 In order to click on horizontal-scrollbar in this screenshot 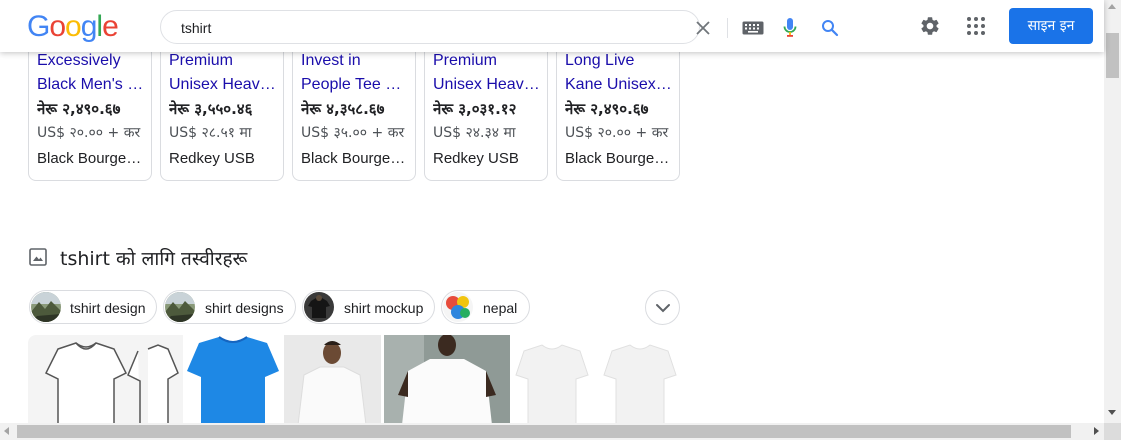, I will do `click(552, 431)`.